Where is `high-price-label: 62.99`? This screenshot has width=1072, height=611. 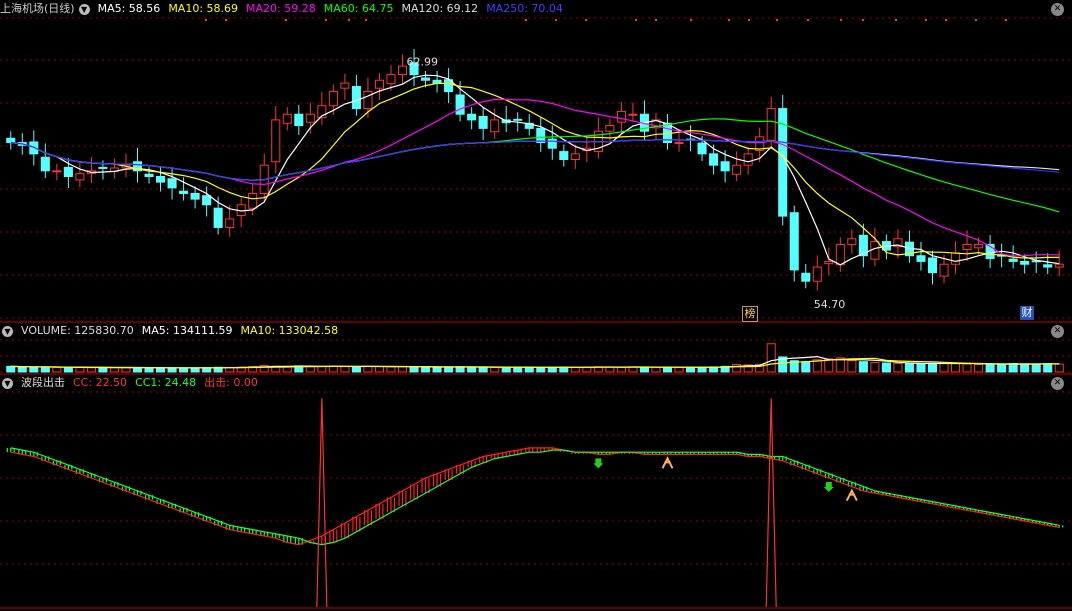
high-price-label: 62.99 is located at coordinates (423, 62).